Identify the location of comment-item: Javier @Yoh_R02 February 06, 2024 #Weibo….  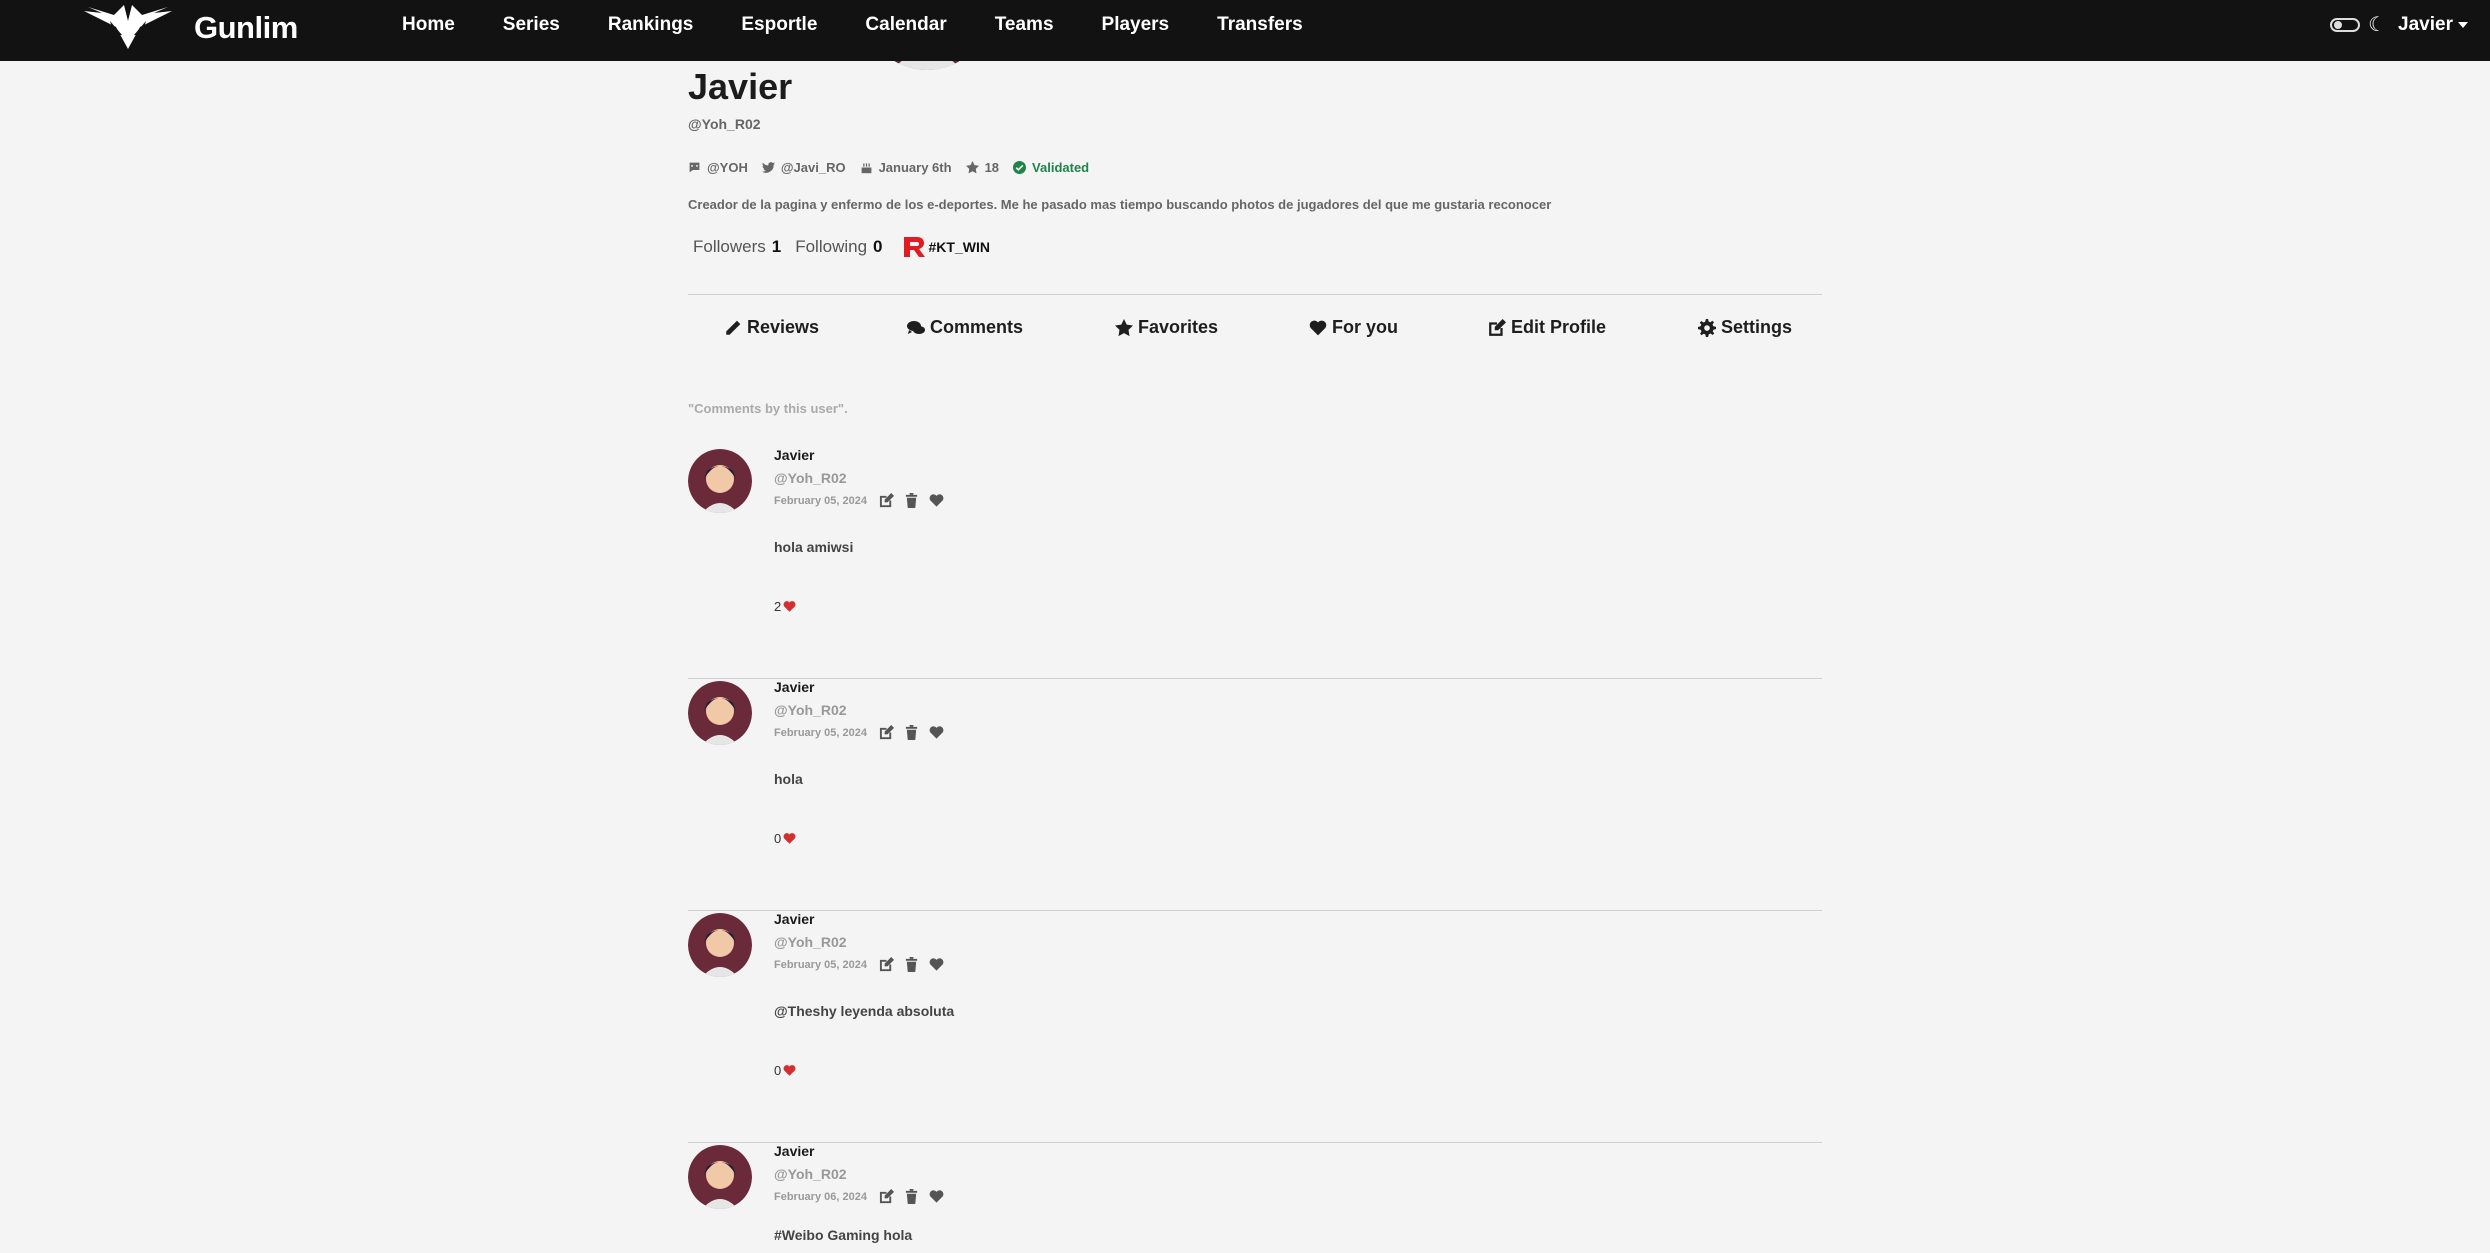
(1255, 1198).